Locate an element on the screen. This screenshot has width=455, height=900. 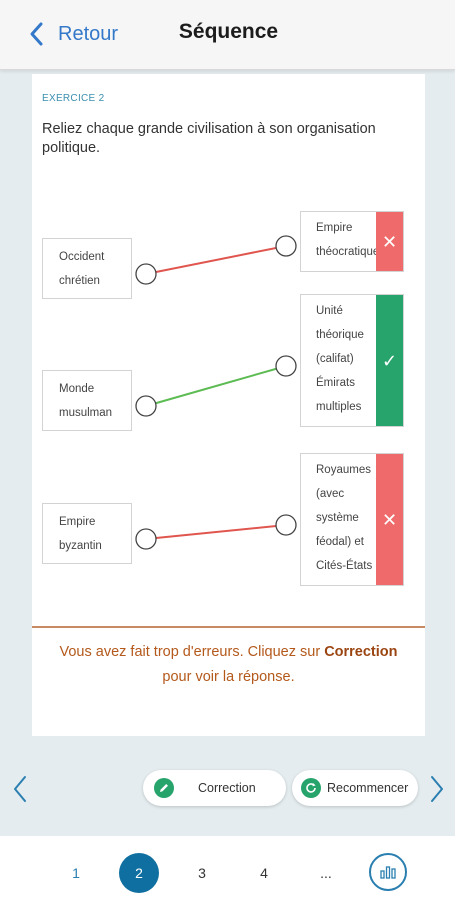
left-item-label: Occident chrétien is located at coordinates (82, 269).